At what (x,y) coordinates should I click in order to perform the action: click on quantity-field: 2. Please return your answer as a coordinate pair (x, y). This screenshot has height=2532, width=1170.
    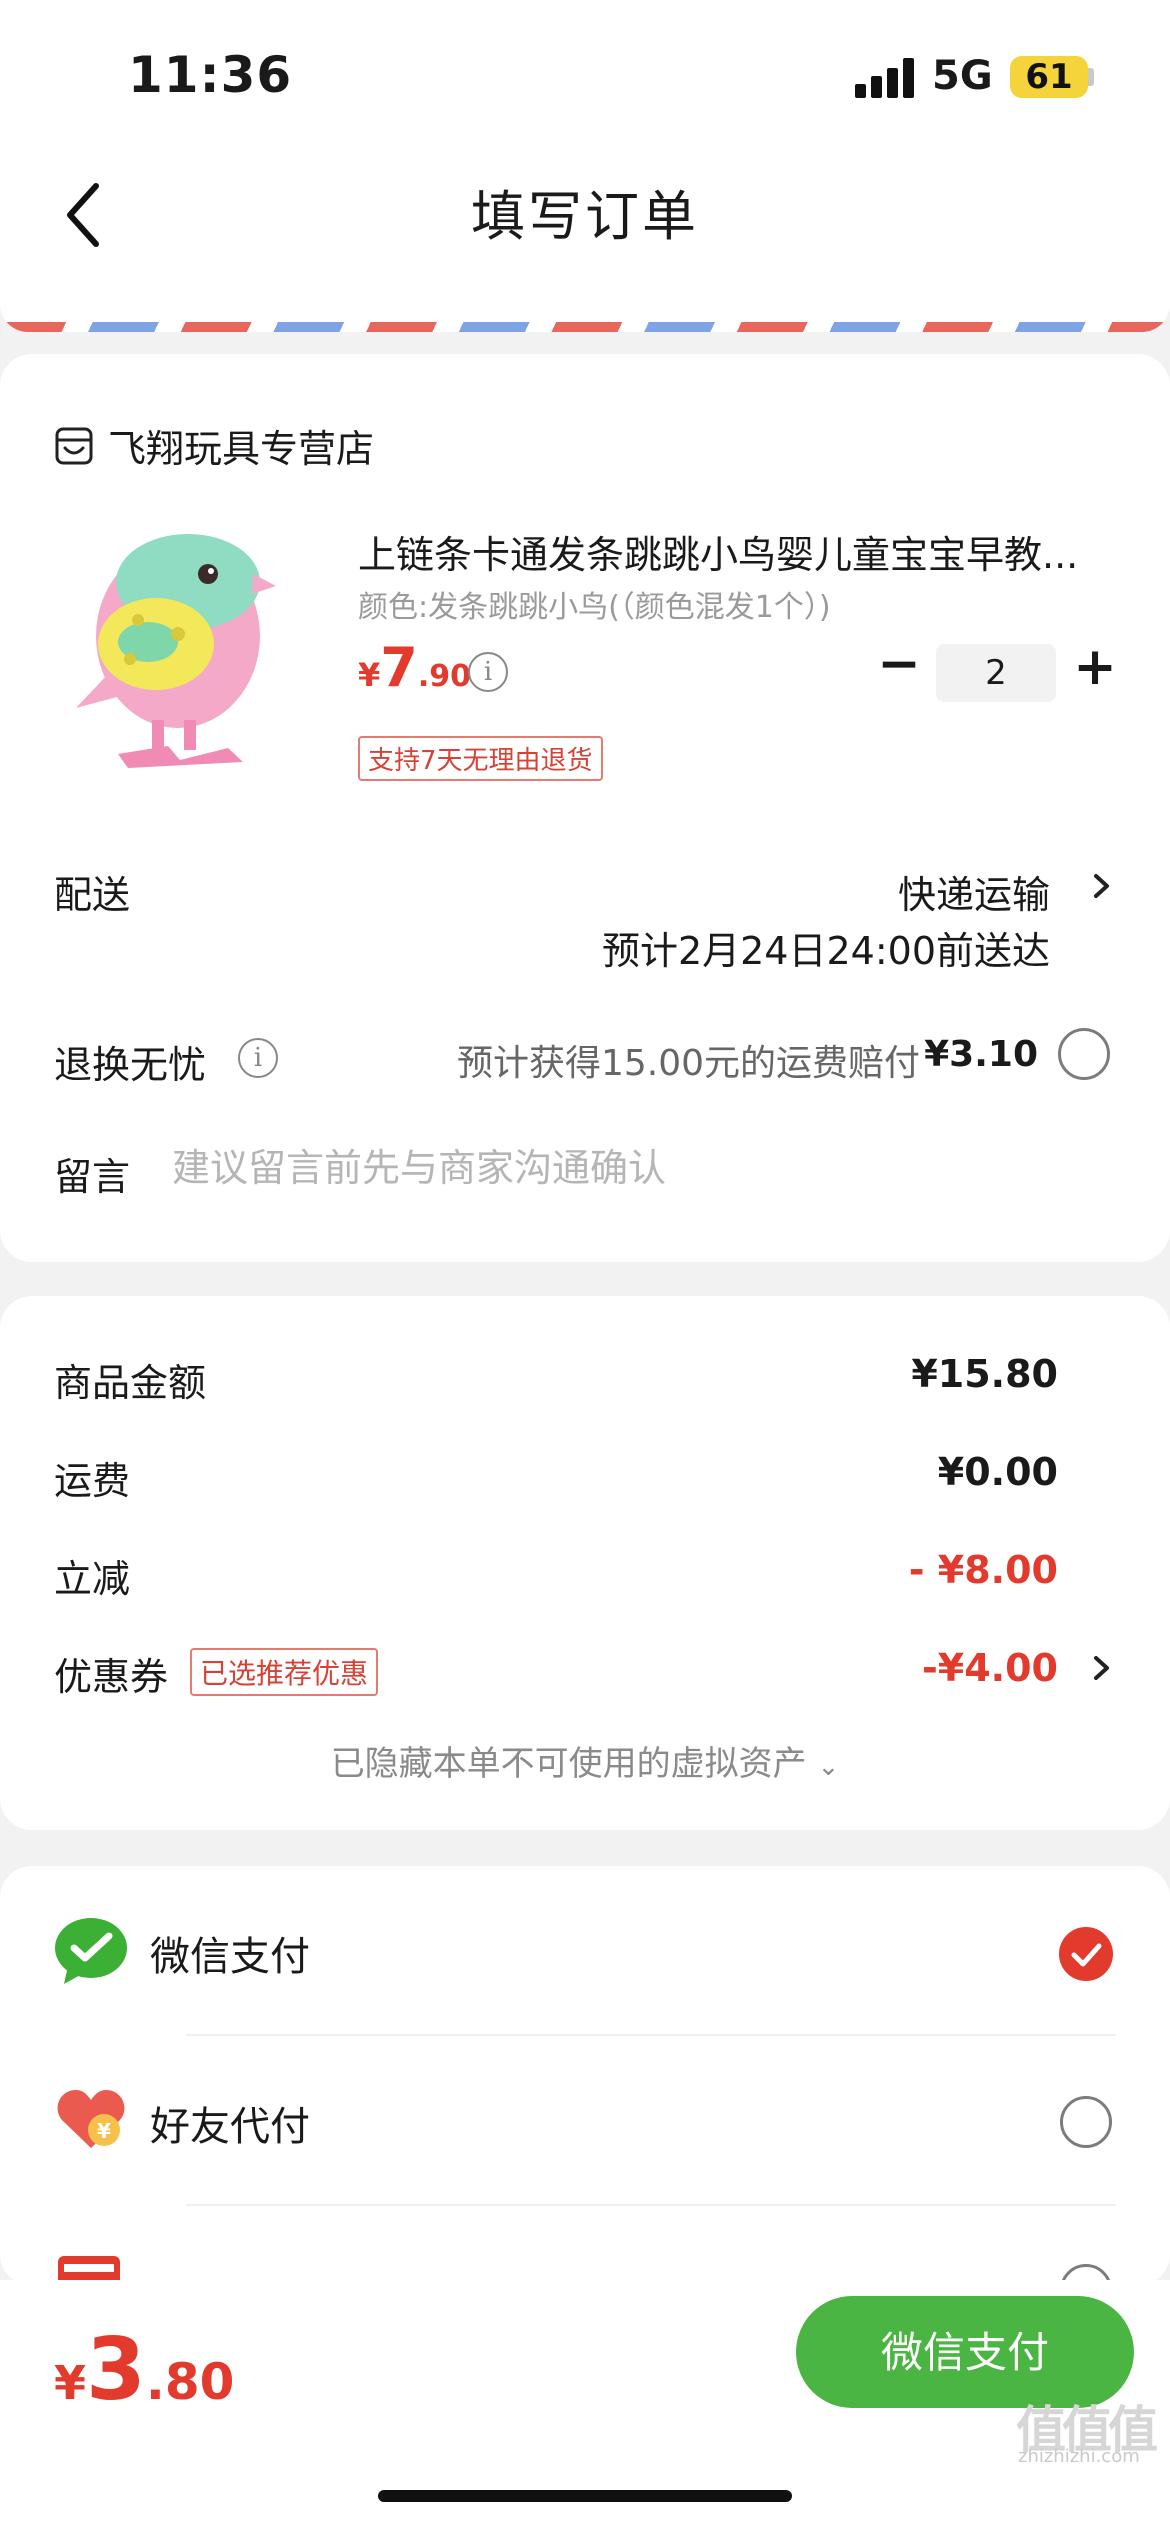
    Looking at the image, I should click on (996, 673).